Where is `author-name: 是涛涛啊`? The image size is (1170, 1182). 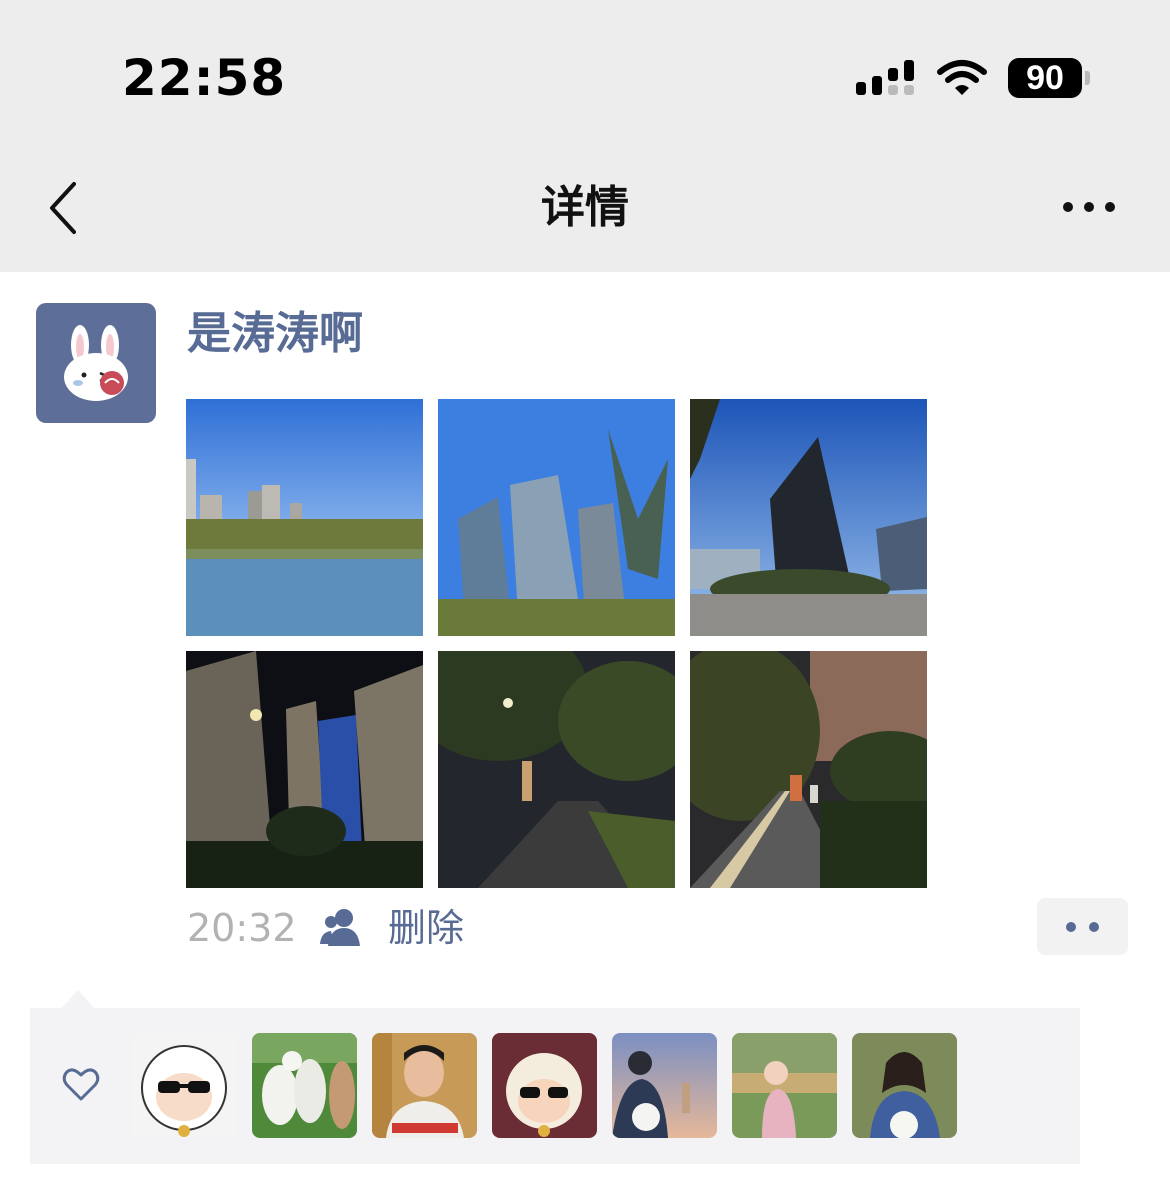
author-name: 是涛涛啊 is located at coordinates (275, 334).